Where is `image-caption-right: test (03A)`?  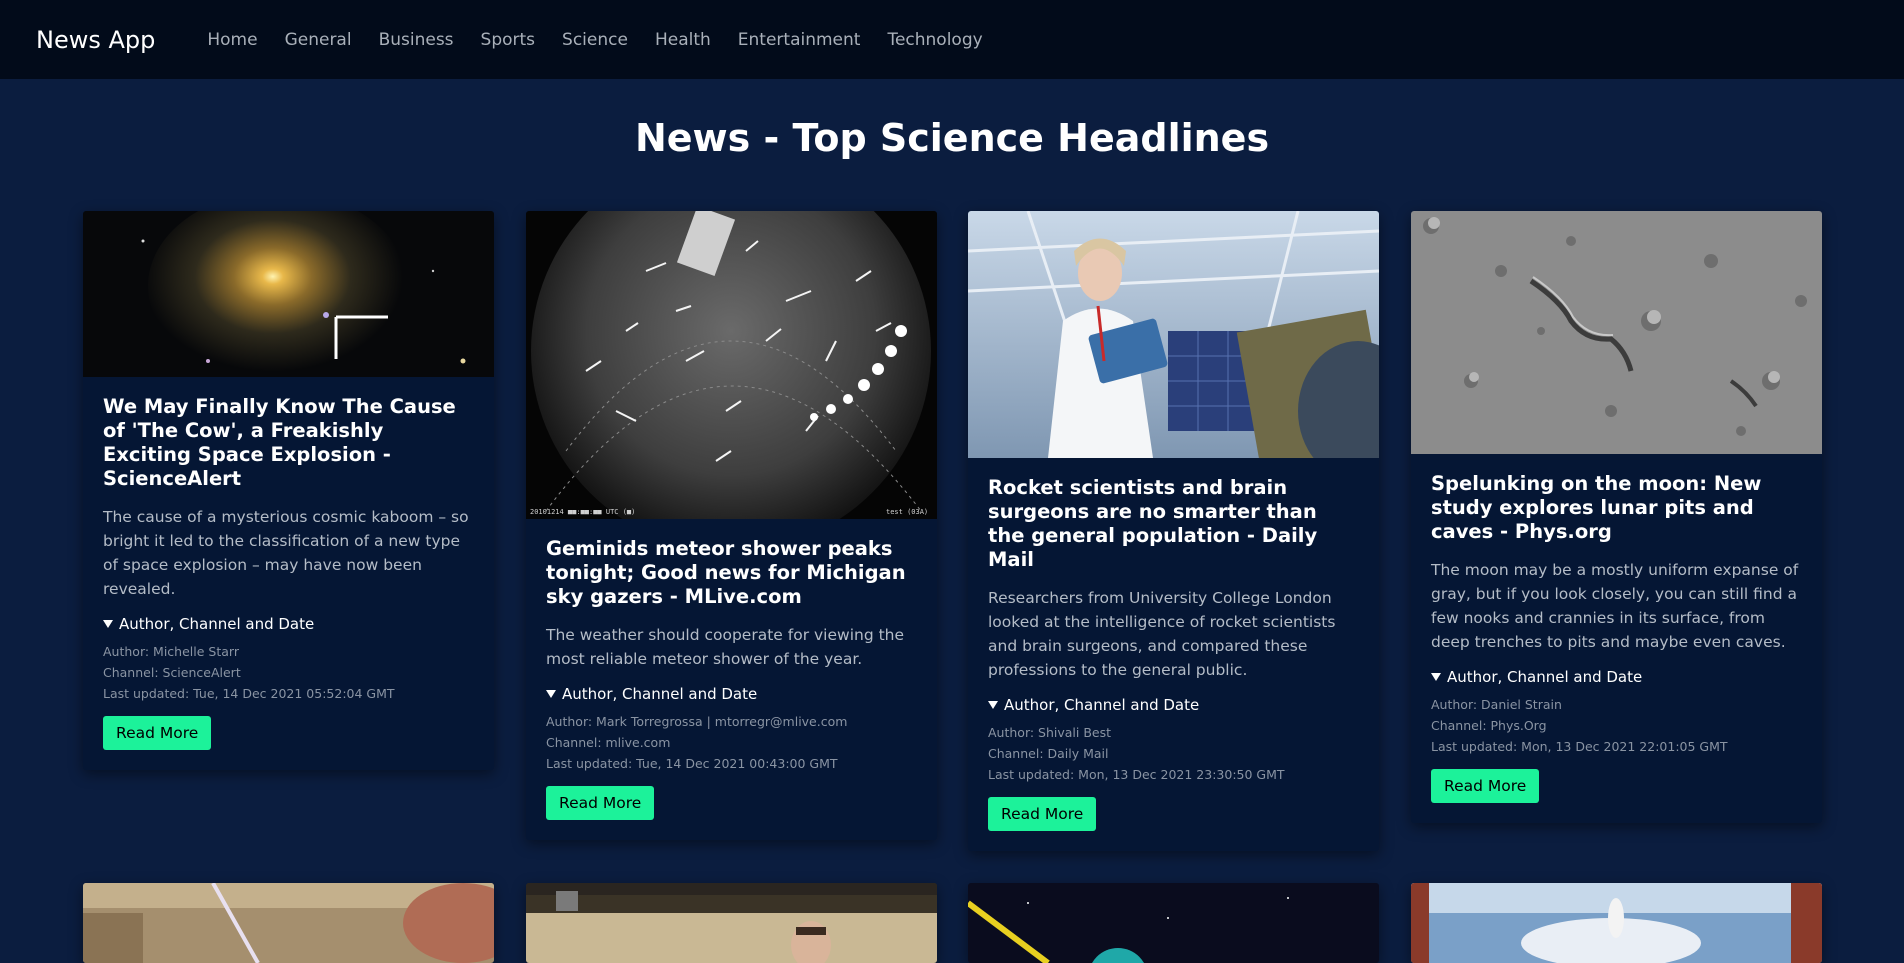 image-caption-right: test (03A) is located at coordinates (907, 512).